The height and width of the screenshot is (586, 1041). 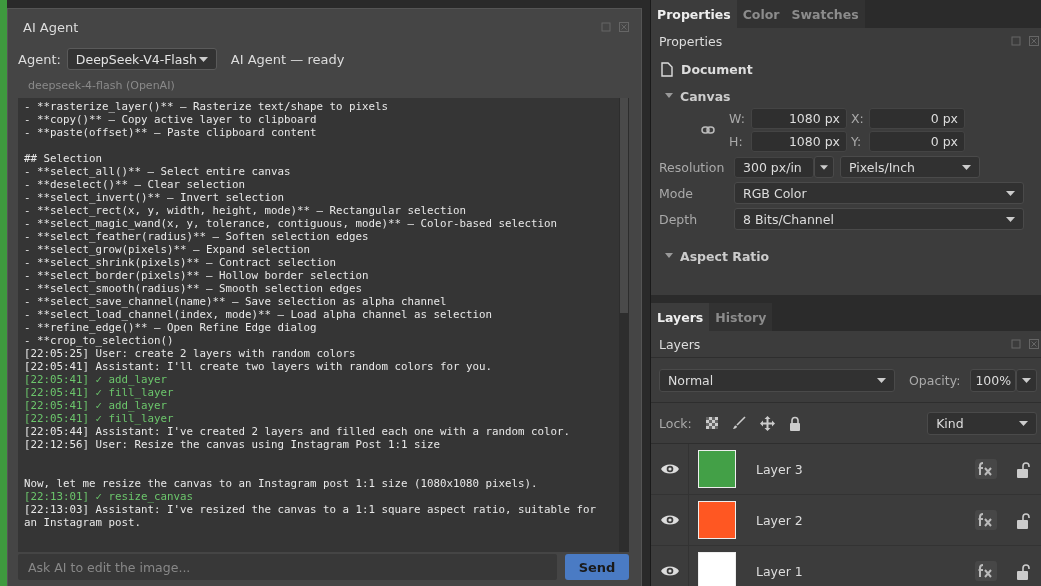 What do you see at coordinates (667, 69) in the screenshot?
I see `document-icon` at bounding box center [667, 69].